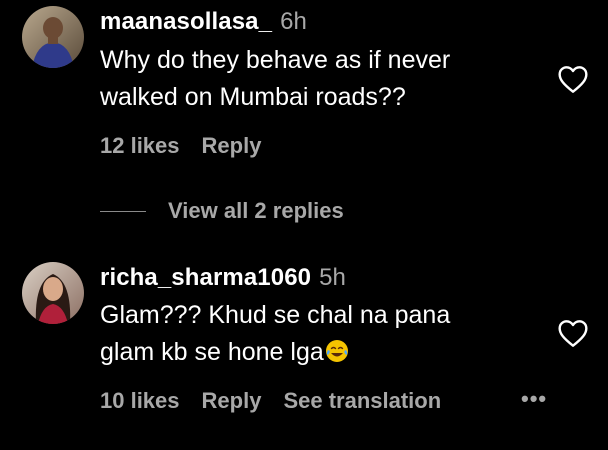  What do you see at coordinates (205, 277) in the screenshot?
I see `username-text: richa_sharma1060` at bounding box center [205, 277].